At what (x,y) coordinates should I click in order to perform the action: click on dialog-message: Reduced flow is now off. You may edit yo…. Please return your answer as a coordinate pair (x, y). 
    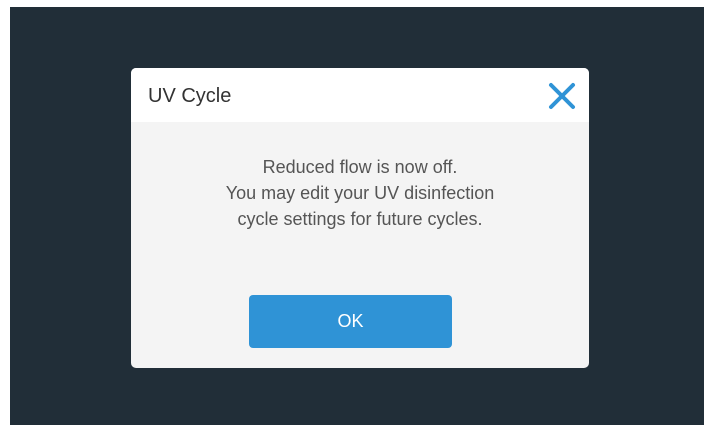
    Looking at the image, I should click on (360, 193).